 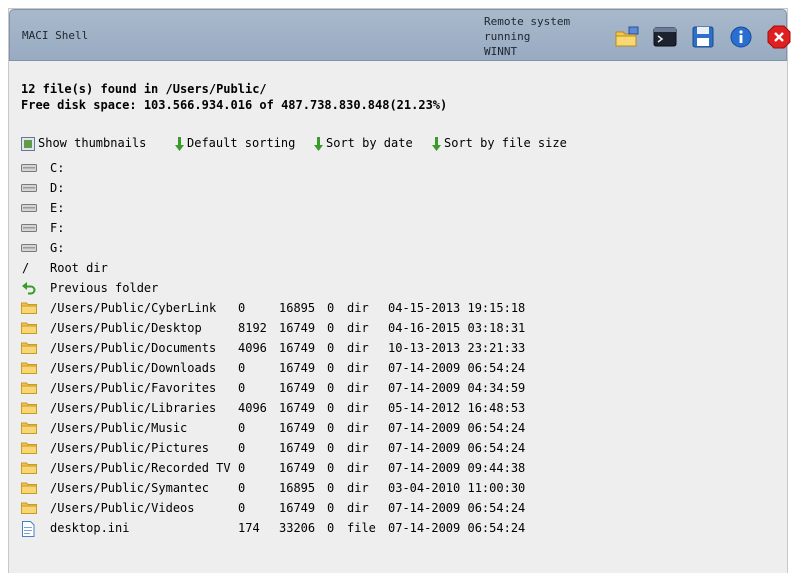 What do you see at coordinates (92, 143) in the screenshot?
I see `show-thumbnails-label: Show thumbnails` at bounding box center [92, 143].